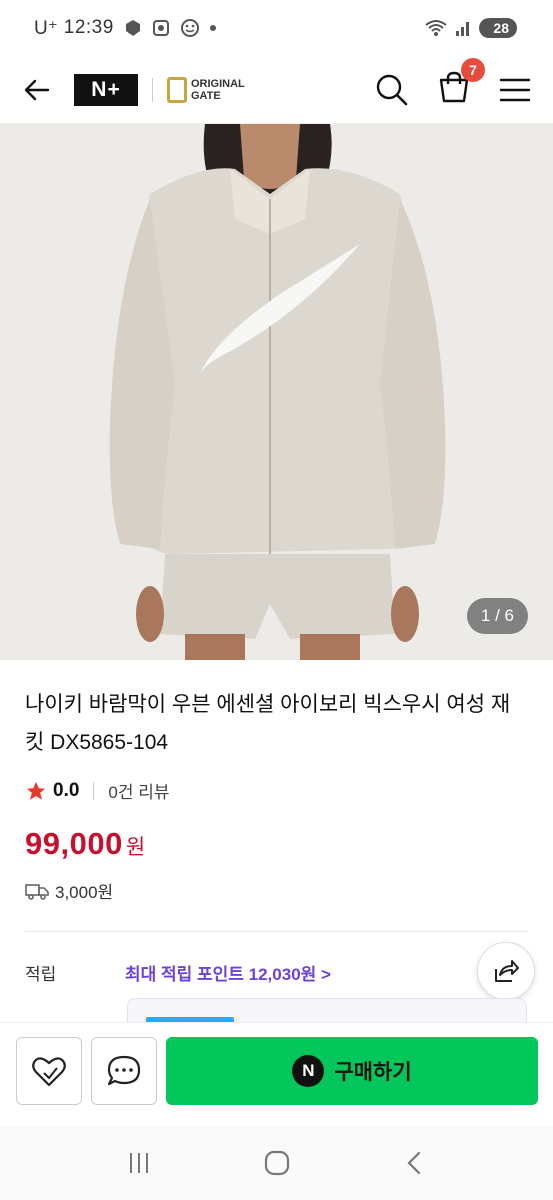 The width and height of the screenshot is (553, 1200). I want to click on review-count: 0건 리뷰, so click(138, 790).